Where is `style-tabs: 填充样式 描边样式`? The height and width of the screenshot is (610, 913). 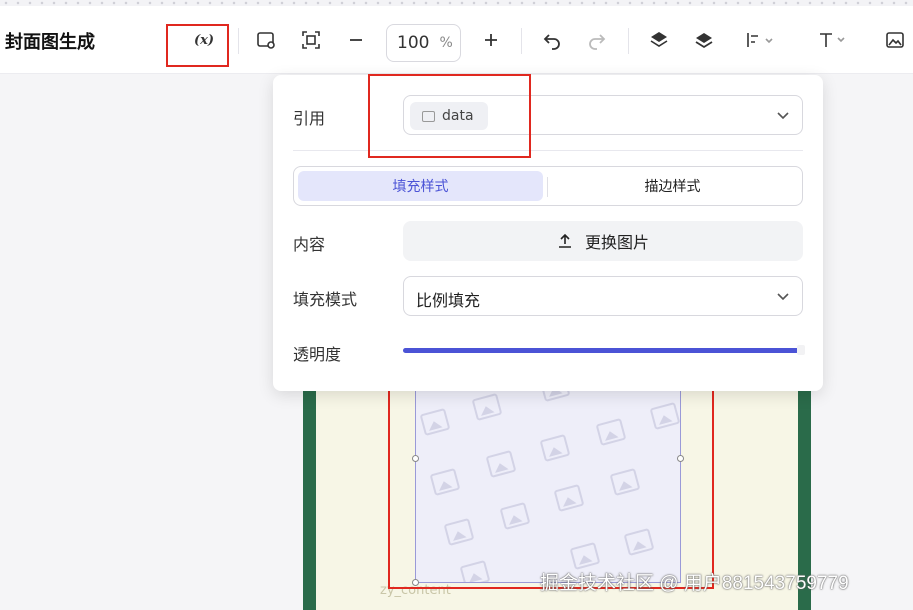
style-tabs: 填充样式 描边样式 is located at coordinates (548, 186).